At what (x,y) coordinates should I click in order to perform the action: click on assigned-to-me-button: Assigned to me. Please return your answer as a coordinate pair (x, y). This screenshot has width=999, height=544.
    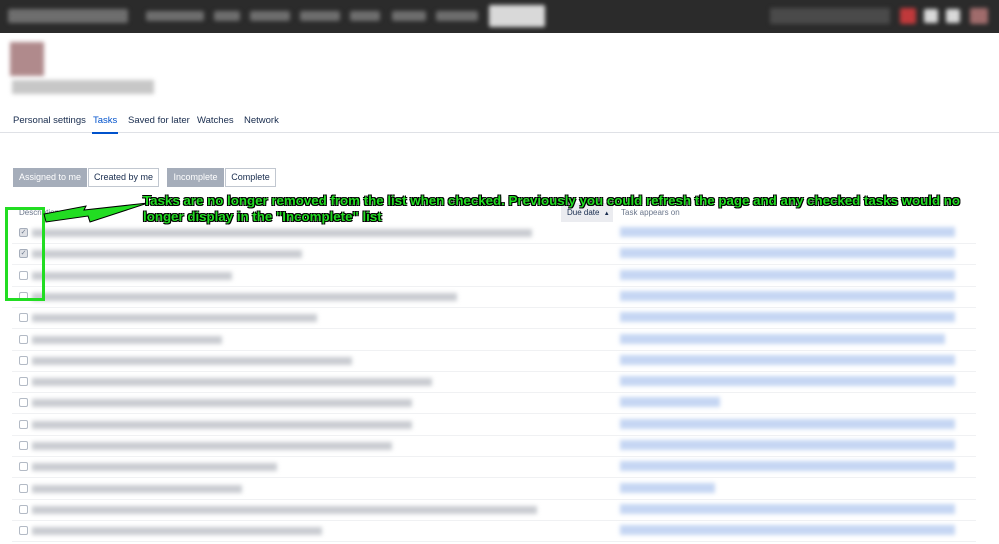
    Looking at the image, I should click on (50, 177).